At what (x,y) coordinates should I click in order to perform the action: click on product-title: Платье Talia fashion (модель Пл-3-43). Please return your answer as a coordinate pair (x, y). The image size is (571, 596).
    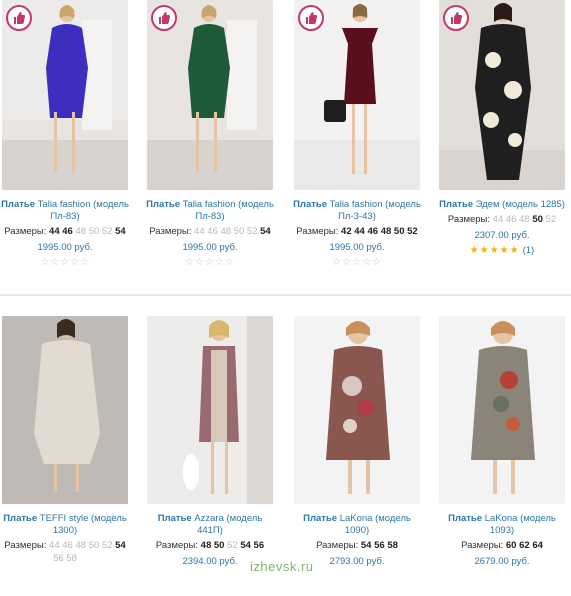
    Looking at the image, I should click on (357, 211).